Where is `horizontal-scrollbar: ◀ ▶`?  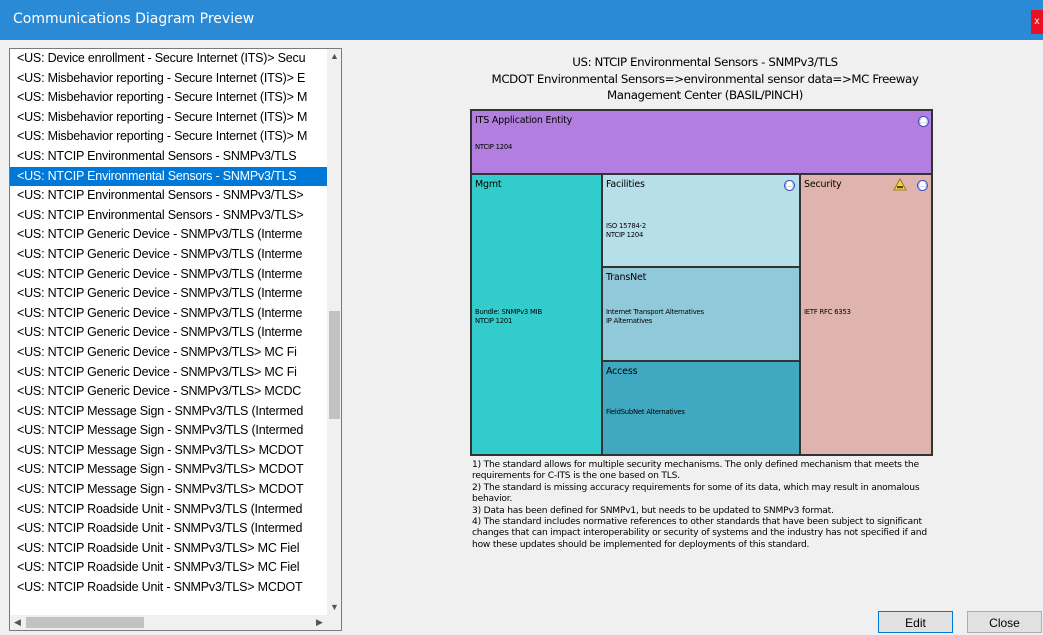
horizontal-scrollbar: ◀ ▶ is located at coordinates (168, 622).